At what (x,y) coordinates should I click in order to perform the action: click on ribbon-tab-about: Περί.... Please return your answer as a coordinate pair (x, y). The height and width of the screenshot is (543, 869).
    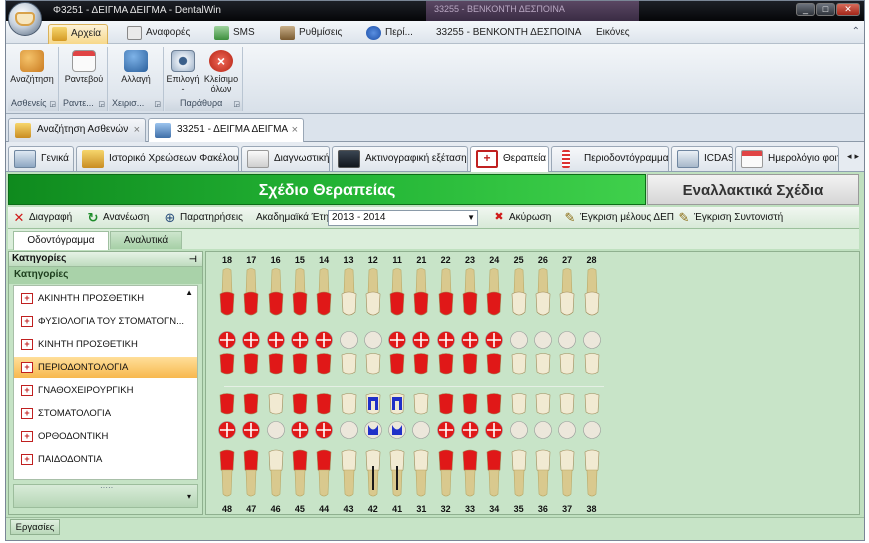
    Looking at the image, I should click on (390, 34).